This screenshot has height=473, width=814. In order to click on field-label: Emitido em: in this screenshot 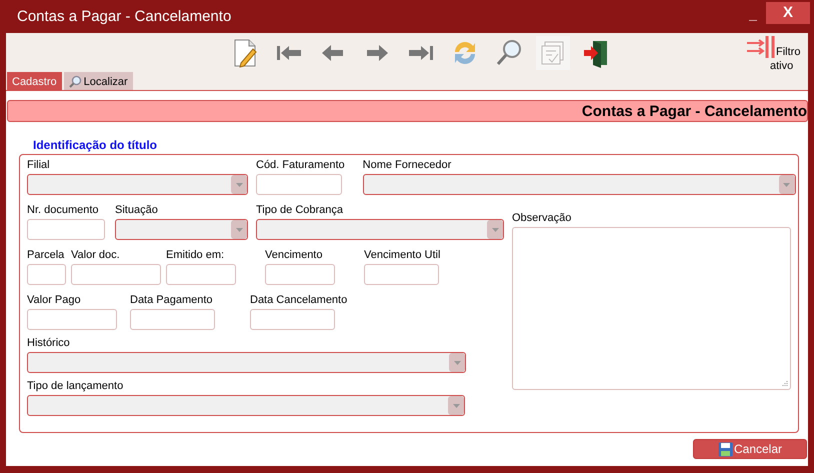, I will do `click(196, 255)`.